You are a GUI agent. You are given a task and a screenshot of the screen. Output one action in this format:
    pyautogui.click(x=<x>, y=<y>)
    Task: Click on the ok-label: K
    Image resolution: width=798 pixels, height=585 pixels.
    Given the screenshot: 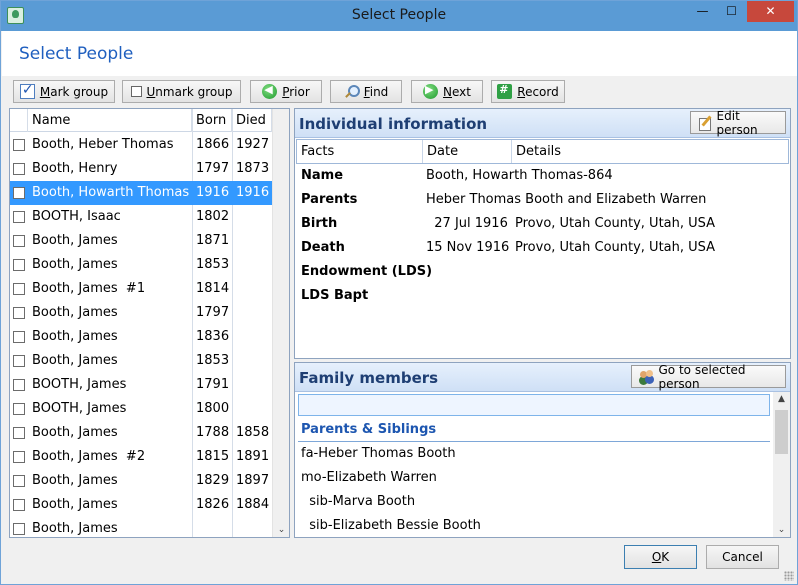 What is the action you would take?
    pyautogui.click(x=665, y=557)
    